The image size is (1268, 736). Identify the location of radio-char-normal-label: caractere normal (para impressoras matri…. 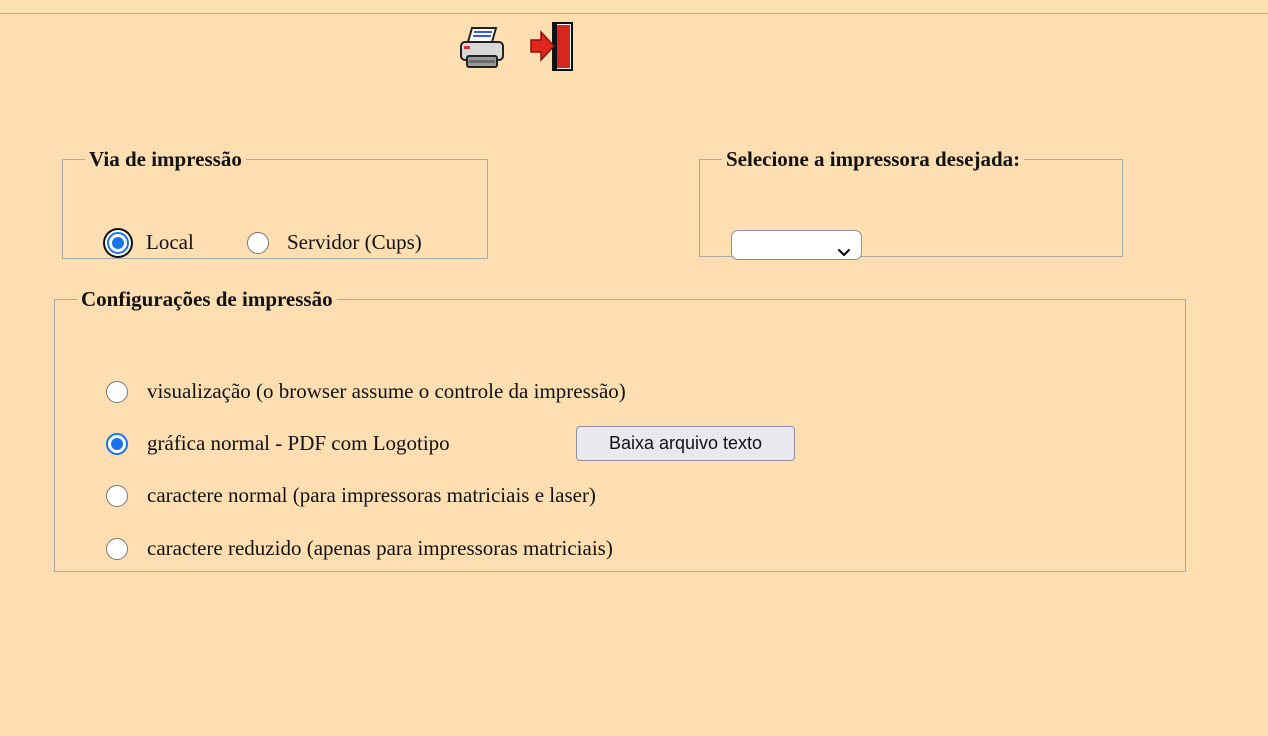
(371, 495).